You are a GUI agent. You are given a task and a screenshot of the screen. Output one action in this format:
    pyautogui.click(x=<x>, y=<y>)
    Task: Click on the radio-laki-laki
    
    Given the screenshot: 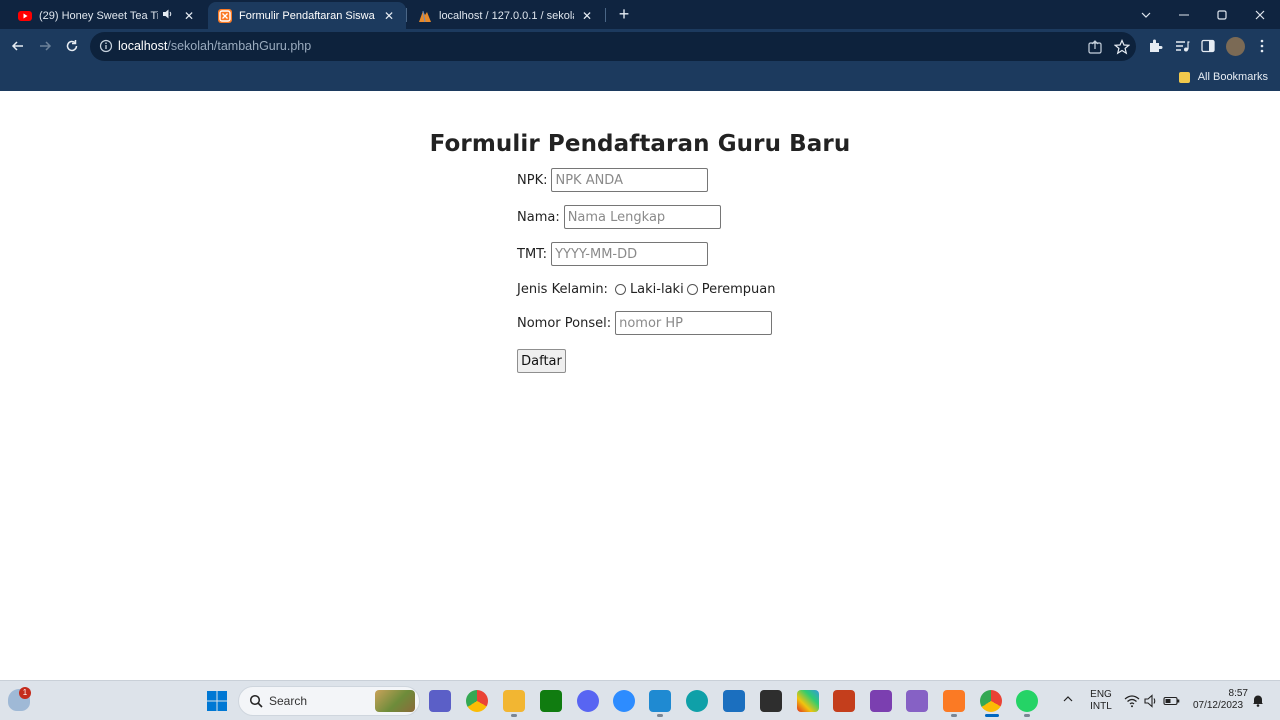 What is the action you would take?
    pyautogui.click(x=620, y=289)
    